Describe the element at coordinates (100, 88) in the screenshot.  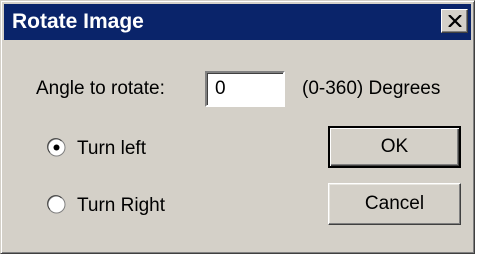
I see `angle-label: Angle to rotate:` at that location.